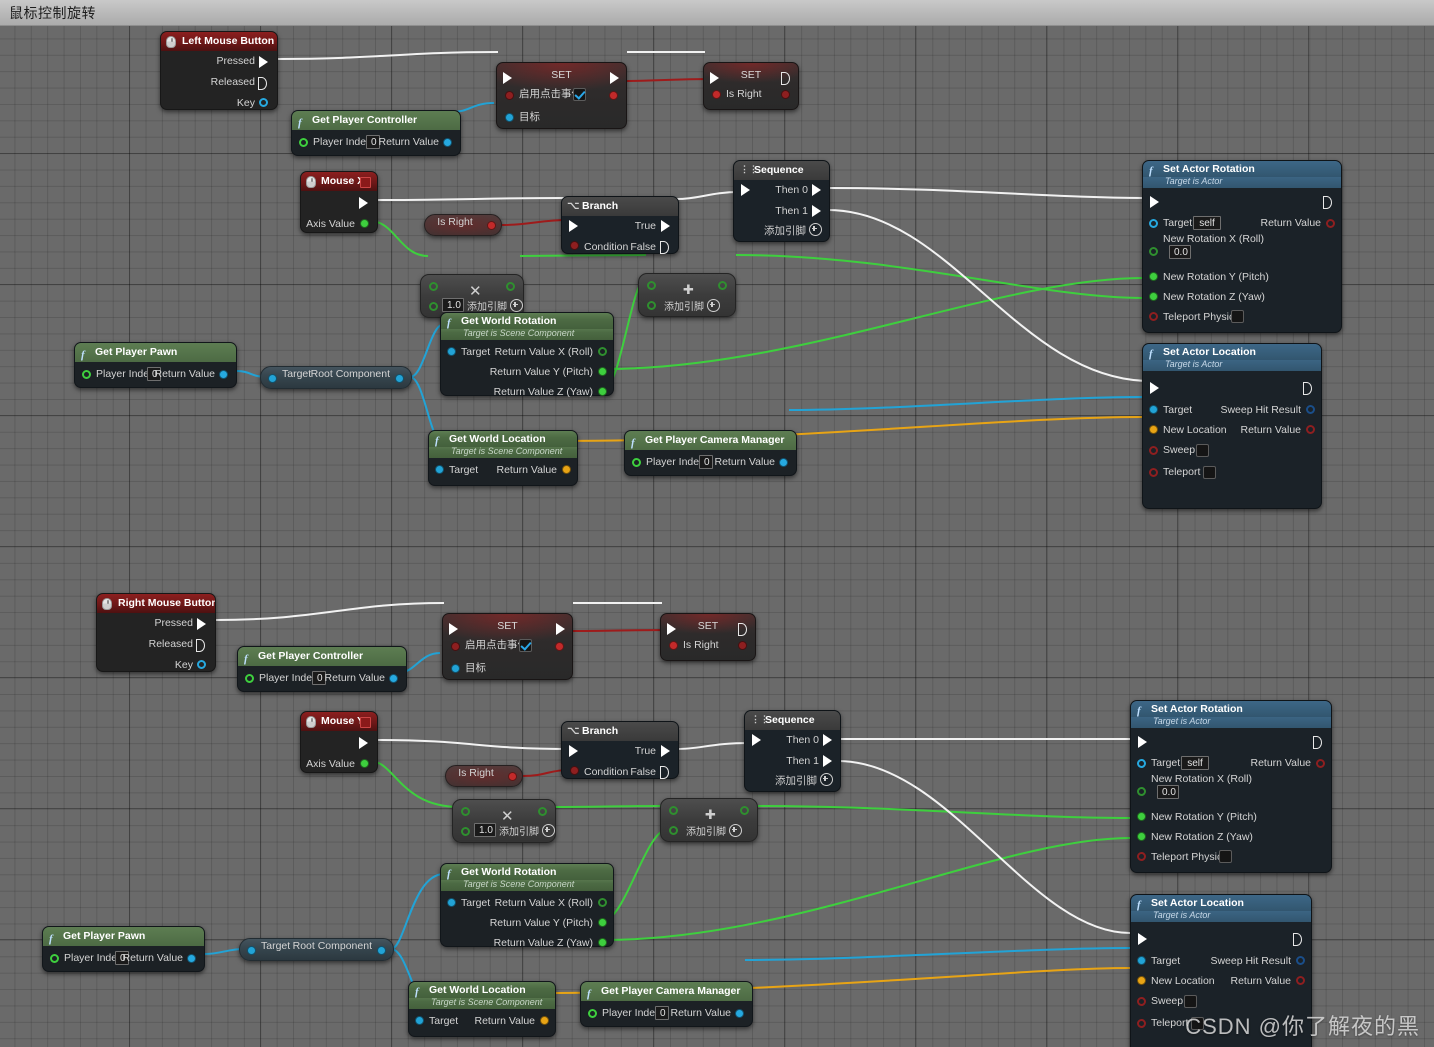 The width and height of the screenshot is (1434, 1047). Describe the element at coordinates (491, 225) in the screenshot. I see `data-pin-out` at that location.